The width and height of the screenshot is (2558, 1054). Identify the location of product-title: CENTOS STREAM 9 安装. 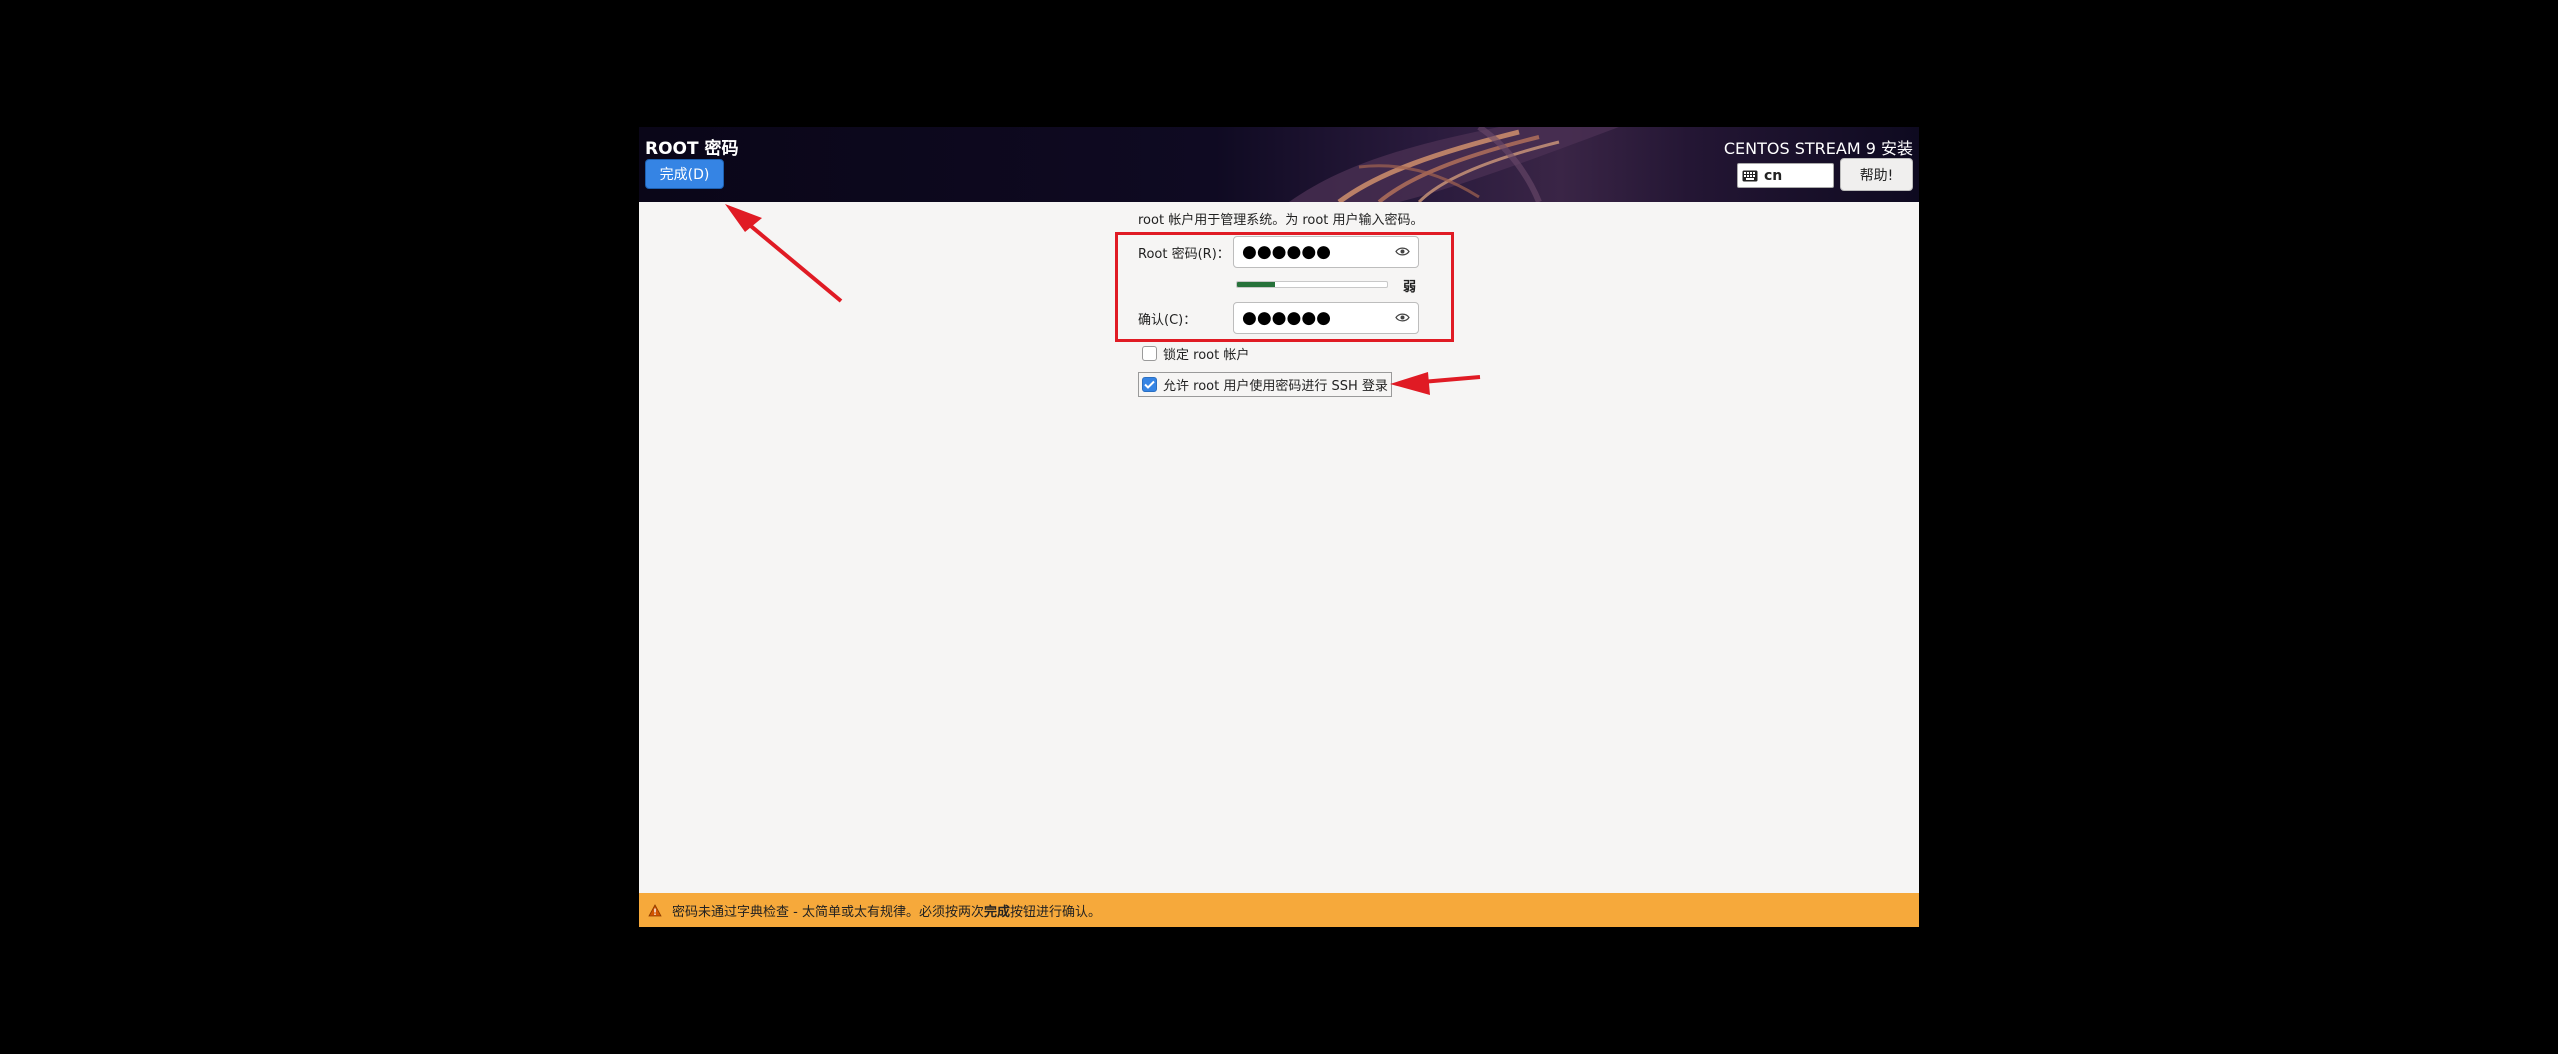
(1818, 148).